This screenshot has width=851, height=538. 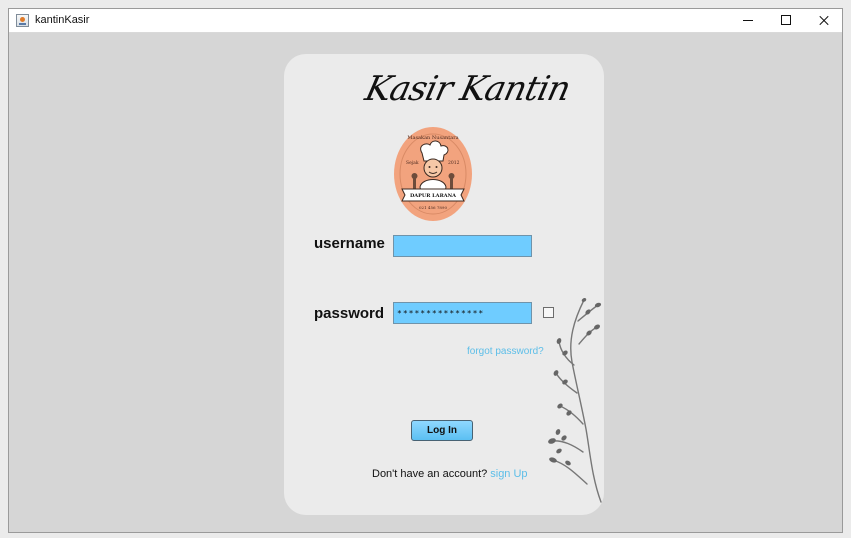 I want to click on forgot-password-link: forgot password?, so click(x=505, y=351).